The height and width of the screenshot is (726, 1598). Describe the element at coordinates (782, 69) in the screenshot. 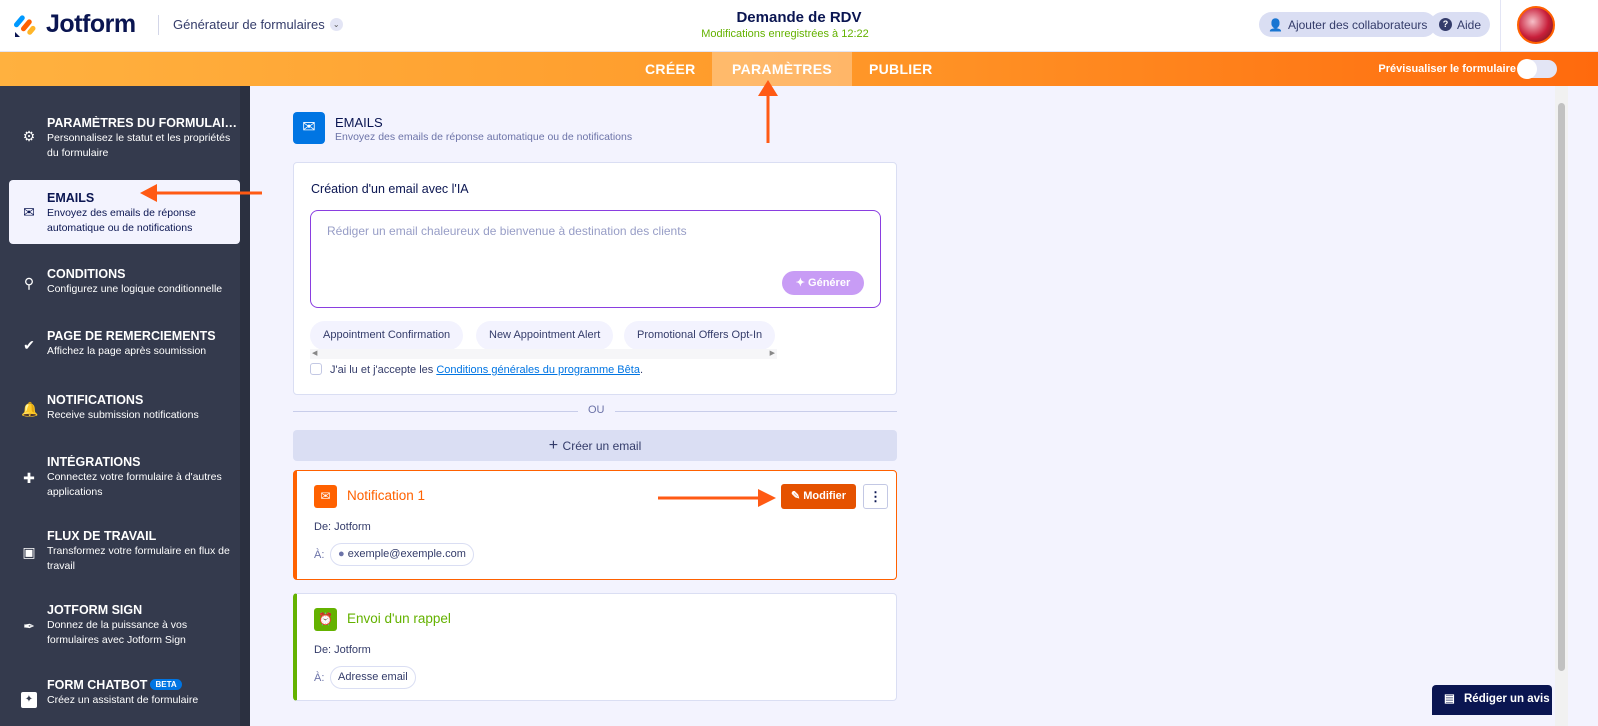

I see `tab-settings: PARAMÈTRES` at that location.